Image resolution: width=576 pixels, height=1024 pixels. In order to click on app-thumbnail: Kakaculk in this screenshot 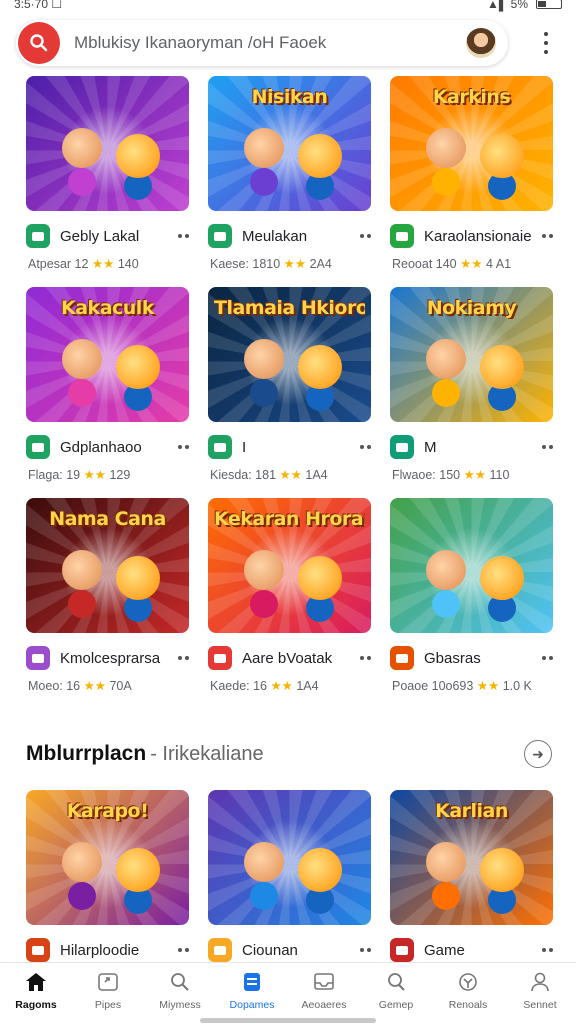, I will do `click(107, 354)`.